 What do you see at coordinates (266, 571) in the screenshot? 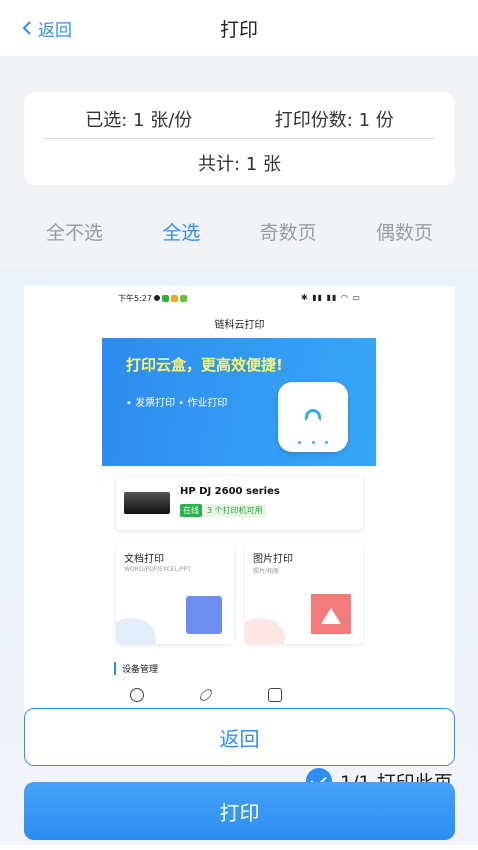
I see `image-print-subtitle: 照片/相册` at bounding box center [266, 571].